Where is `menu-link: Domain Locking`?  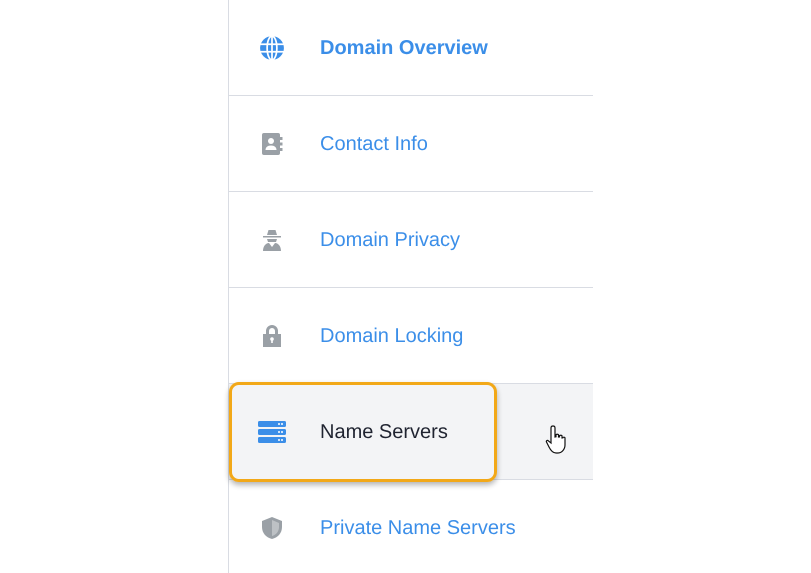
menu-link: Domain Locking is located at coordinates (392, 335).